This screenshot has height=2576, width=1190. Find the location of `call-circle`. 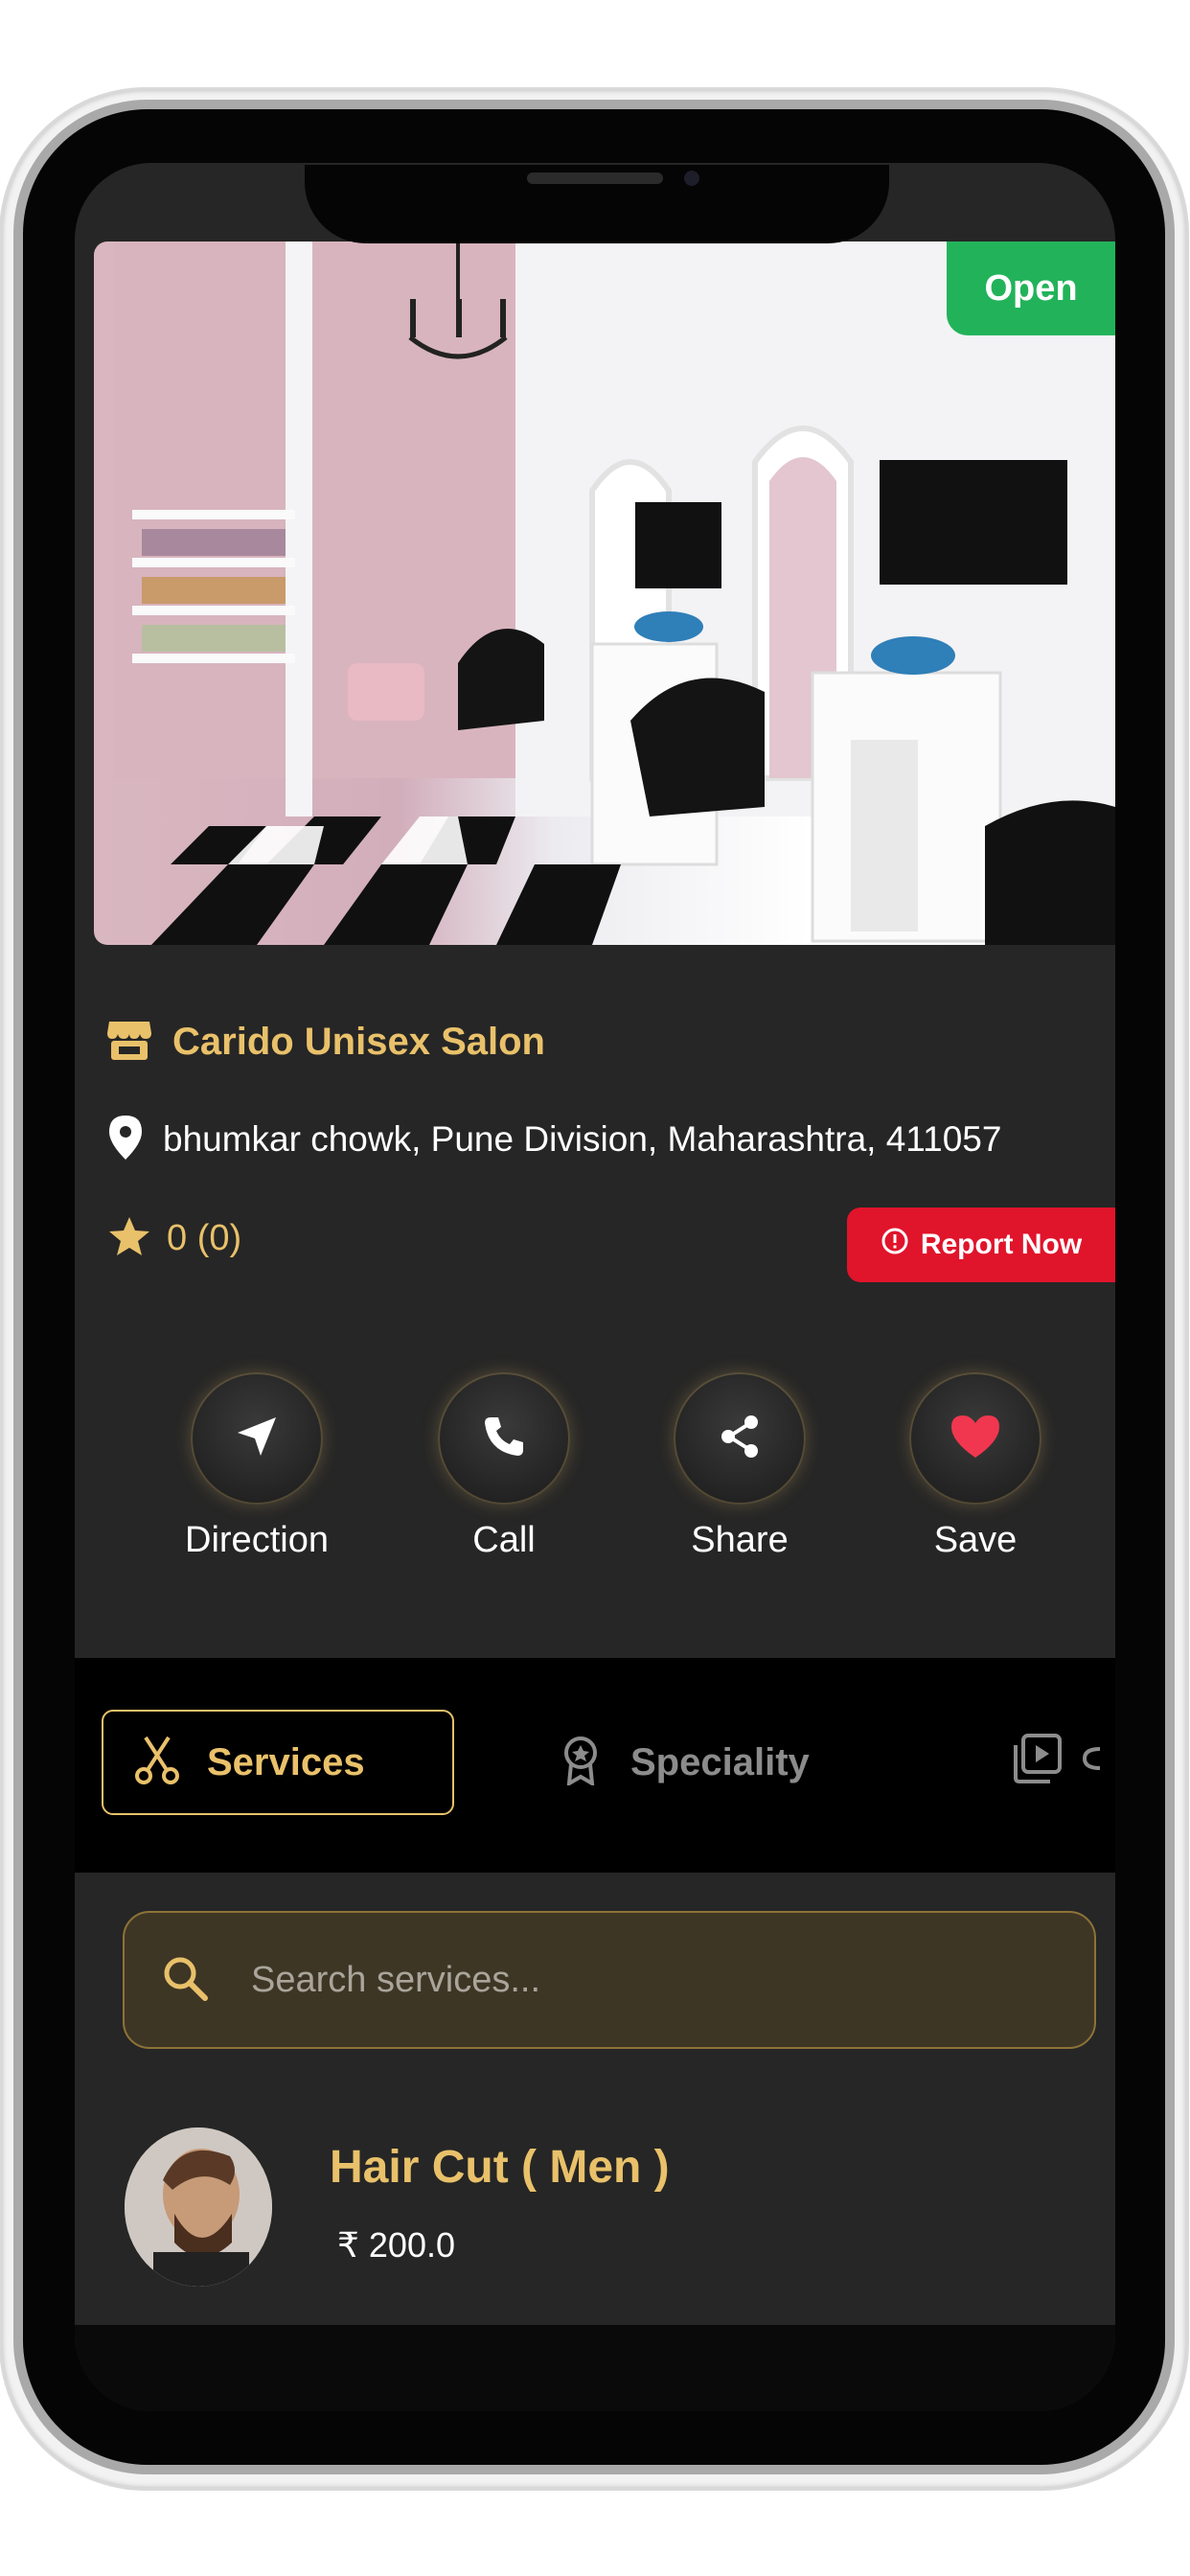

call-circle is located at coordinates (504, 1438).